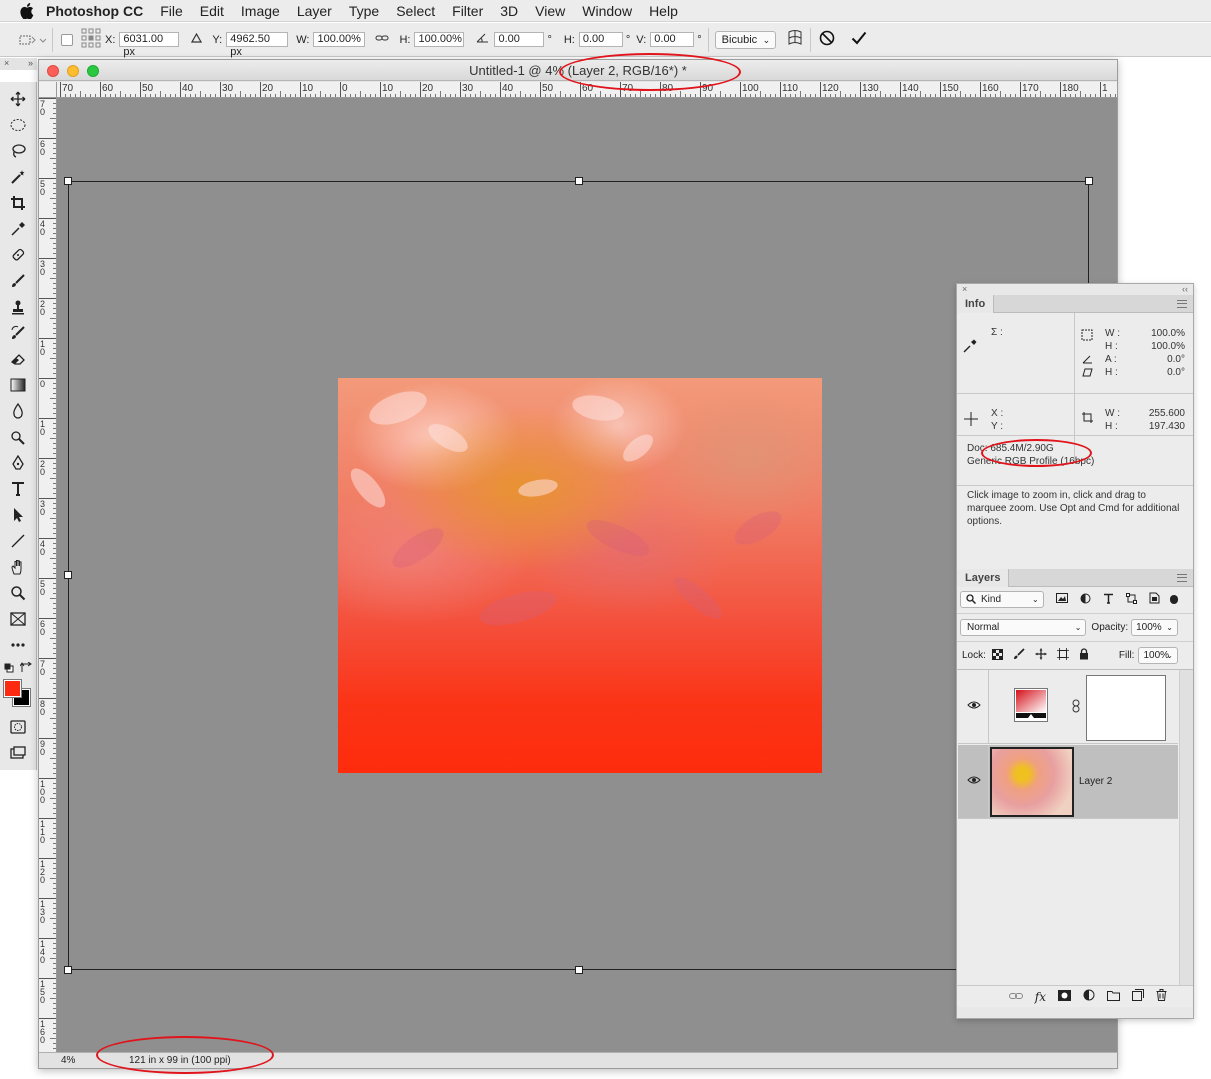 Image resolution: width=1211 pixels, height=1079 pixels. I want to click on zoom-level: 4%, so click(86, 1060).